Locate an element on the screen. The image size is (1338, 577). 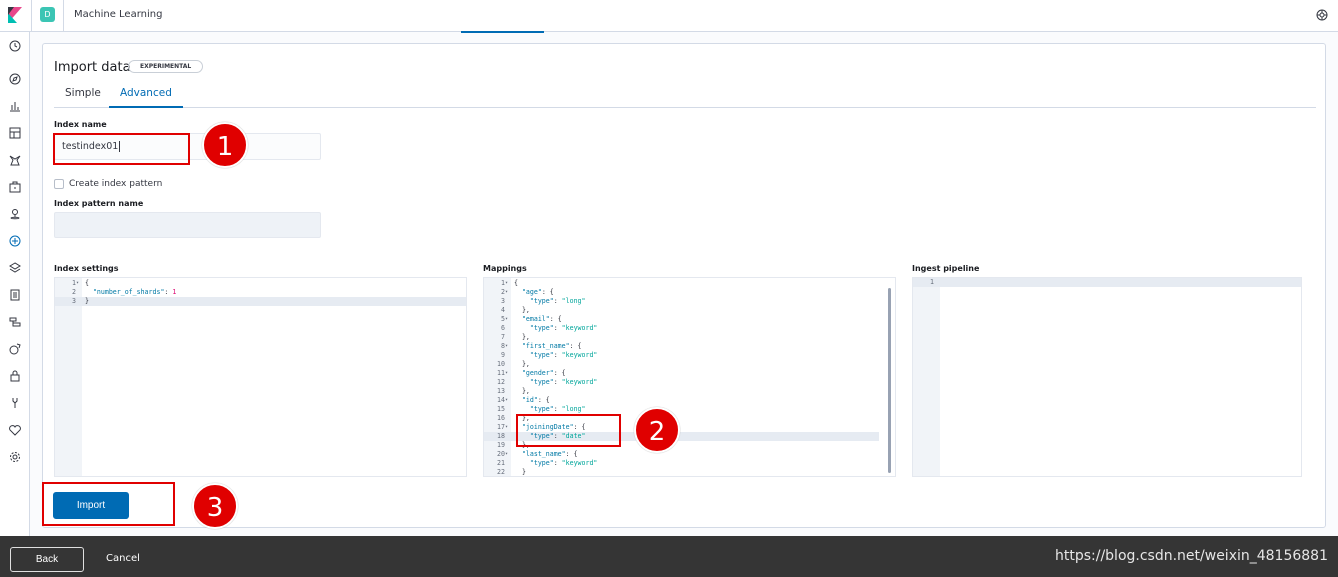
code-line: 5 ▾ "email": { is located at coordinates (531, 319).